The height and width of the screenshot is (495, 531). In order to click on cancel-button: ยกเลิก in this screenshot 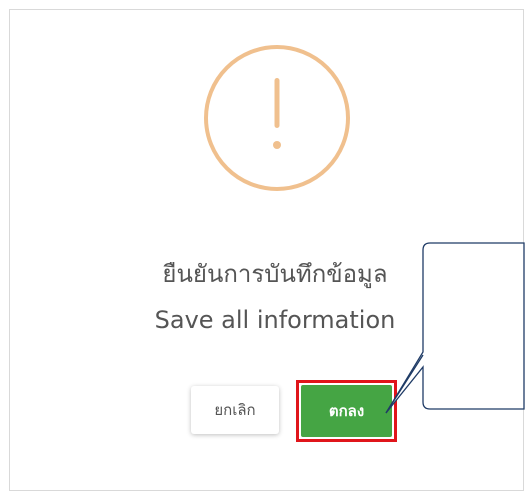, I will do `click(235, 410)`.